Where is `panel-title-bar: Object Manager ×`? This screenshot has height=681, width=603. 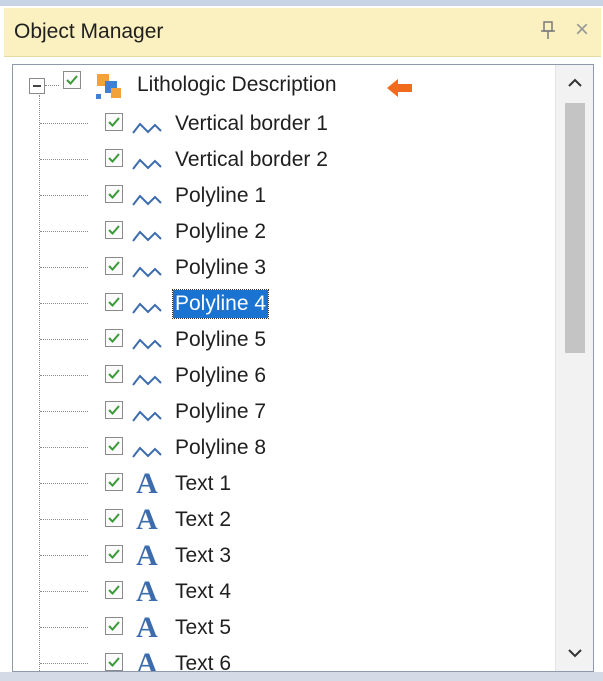 panel-title-bar: Object Manager × is located at coordinates (302, 32).